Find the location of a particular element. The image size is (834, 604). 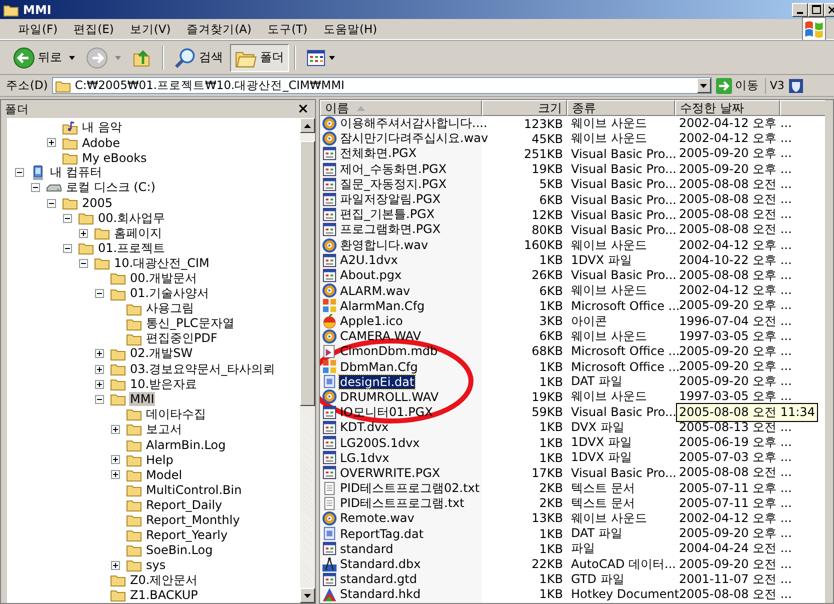

shield-icon is located at coordinates (796, 86).